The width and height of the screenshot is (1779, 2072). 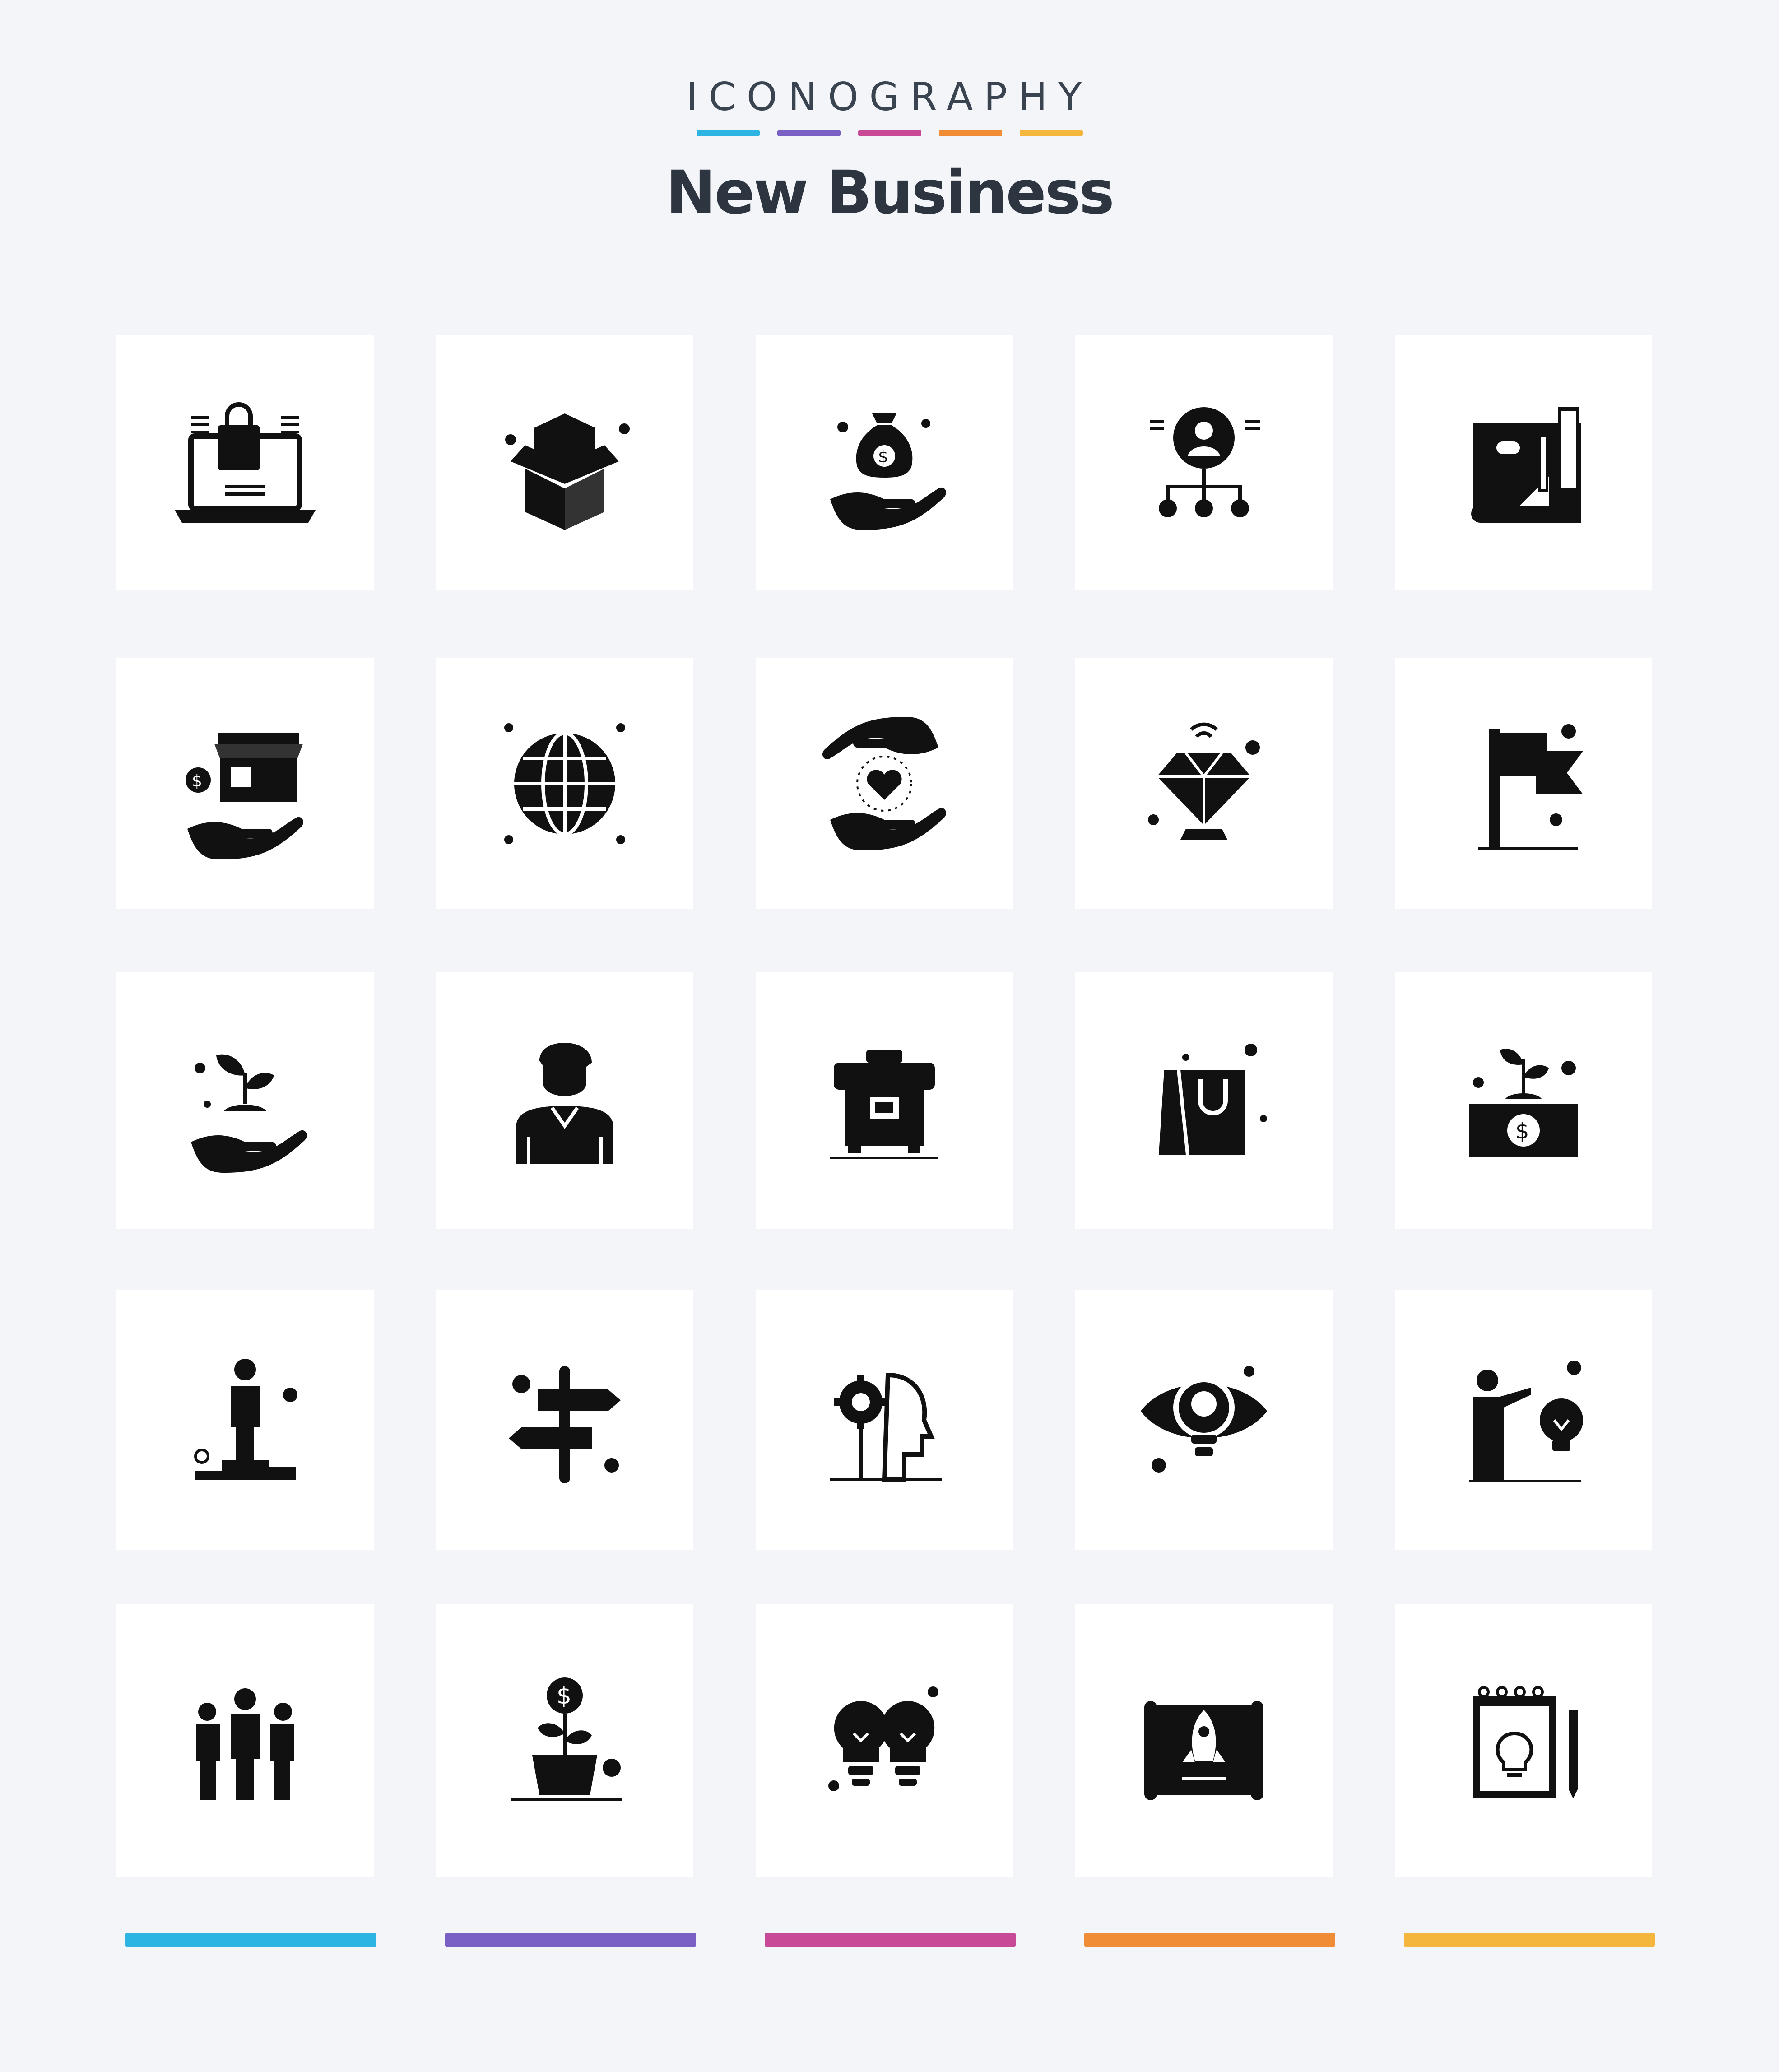 I want to click on person-podium-icon, so click(x=245, y=1419).